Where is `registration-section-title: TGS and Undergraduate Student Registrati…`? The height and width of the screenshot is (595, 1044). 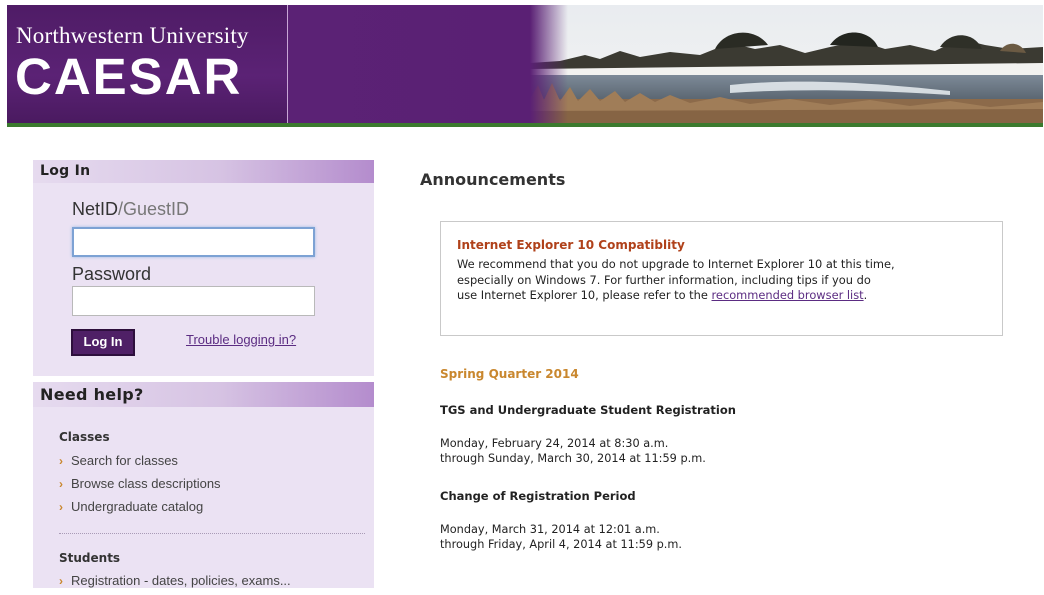 registration-section-title: TGS and Undergraduate Student Registrati… is located at coordinates (588, 410).